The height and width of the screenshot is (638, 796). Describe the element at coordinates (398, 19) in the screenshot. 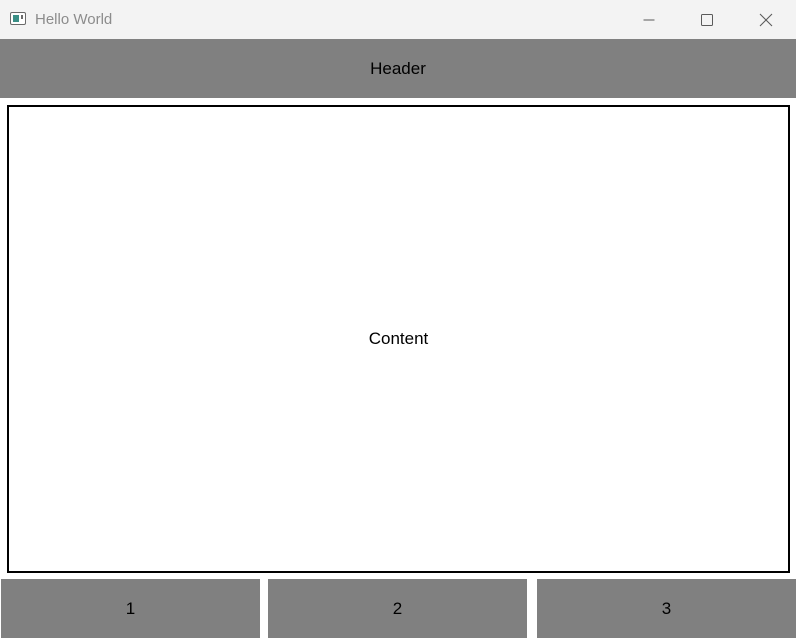

I see `title-bar: Hello World` at that location.